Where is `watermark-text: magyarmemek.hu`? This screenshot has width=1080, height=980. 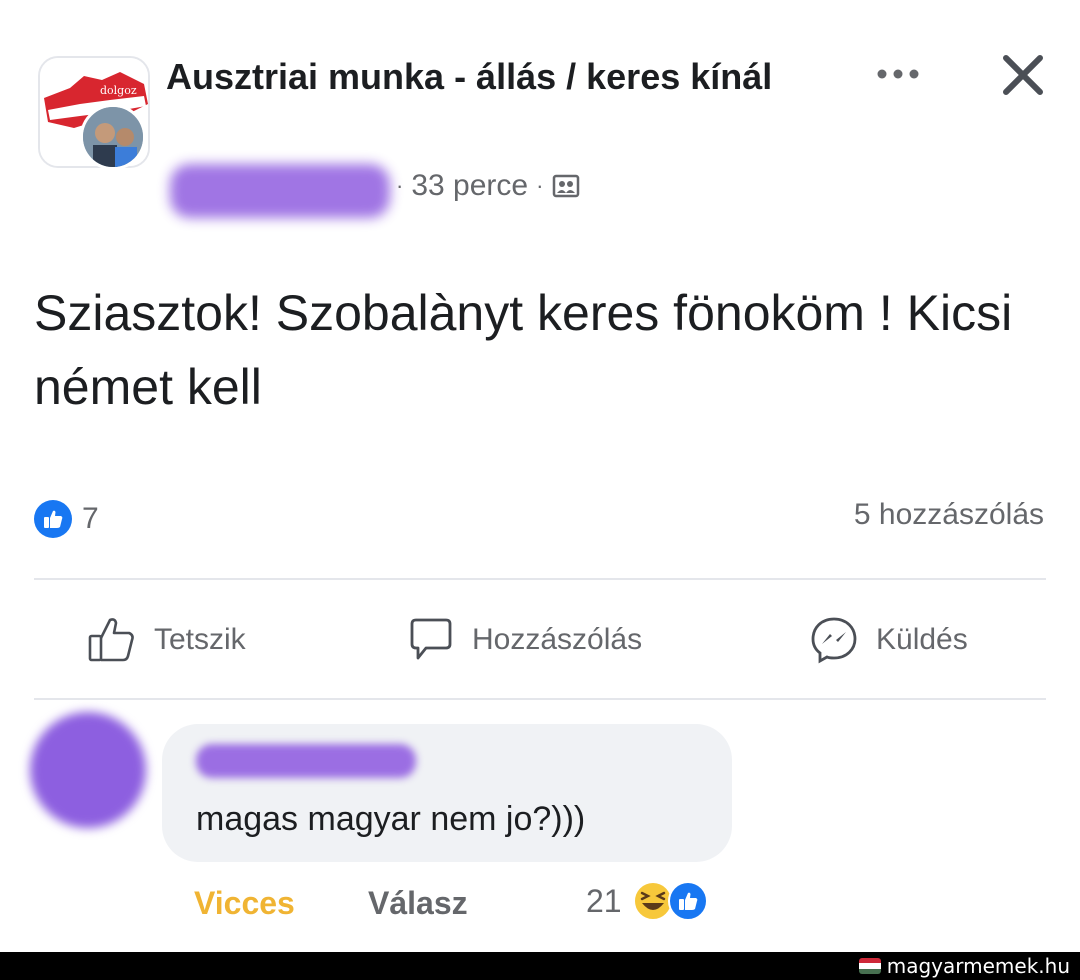 watermark-text: magyarmemek.hu is located at coordinates (978, 966).